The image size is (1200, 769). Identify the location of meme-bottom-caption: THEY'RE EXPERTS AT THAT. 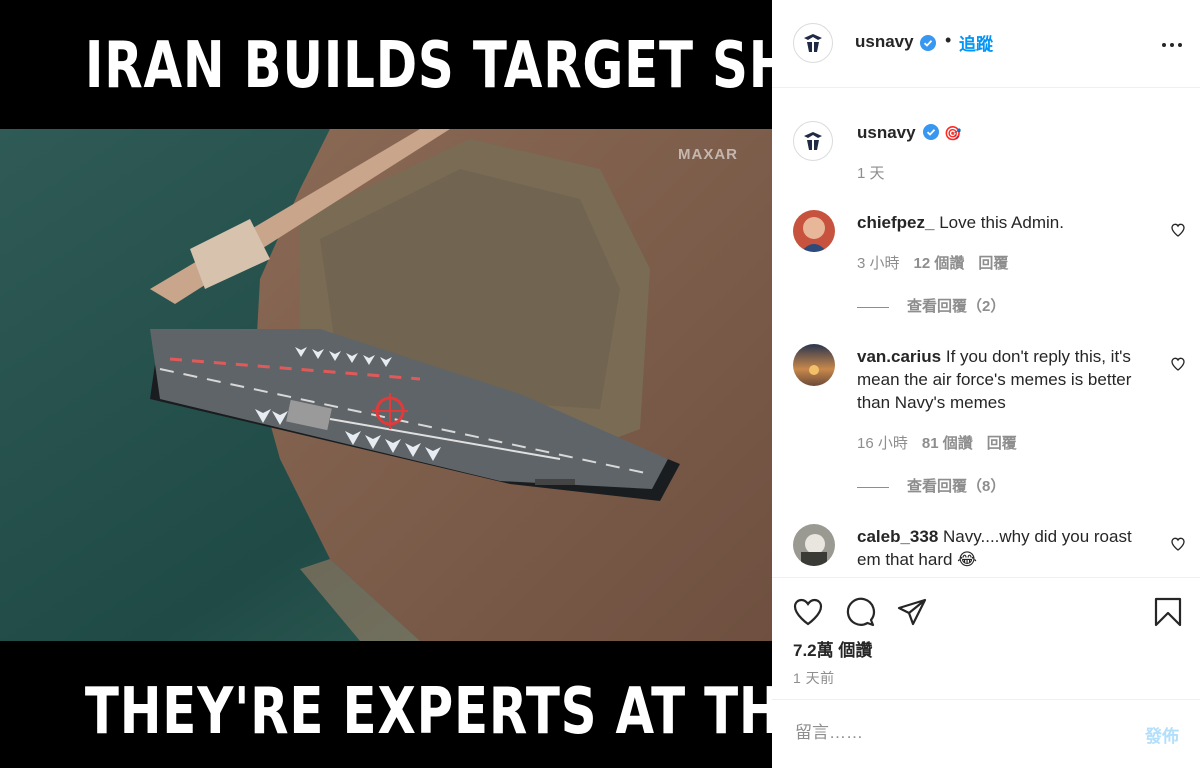
(428, 712).